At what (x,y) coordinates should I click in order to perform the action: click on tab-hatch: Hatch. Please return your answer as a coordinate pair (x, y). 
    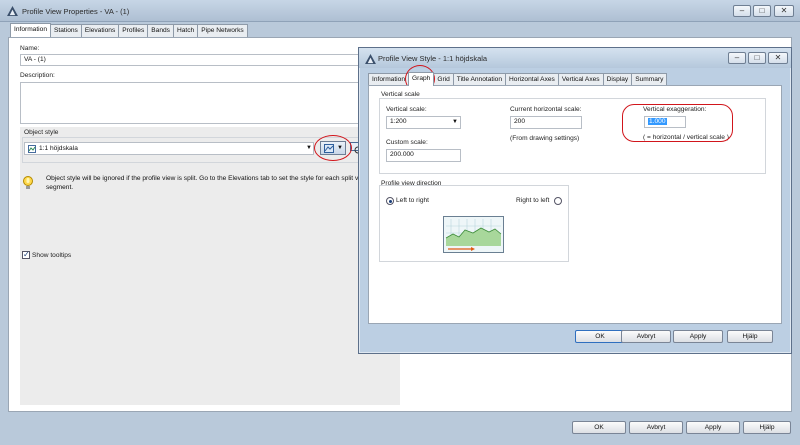
    Looking at the image, I should click on (185, 30).